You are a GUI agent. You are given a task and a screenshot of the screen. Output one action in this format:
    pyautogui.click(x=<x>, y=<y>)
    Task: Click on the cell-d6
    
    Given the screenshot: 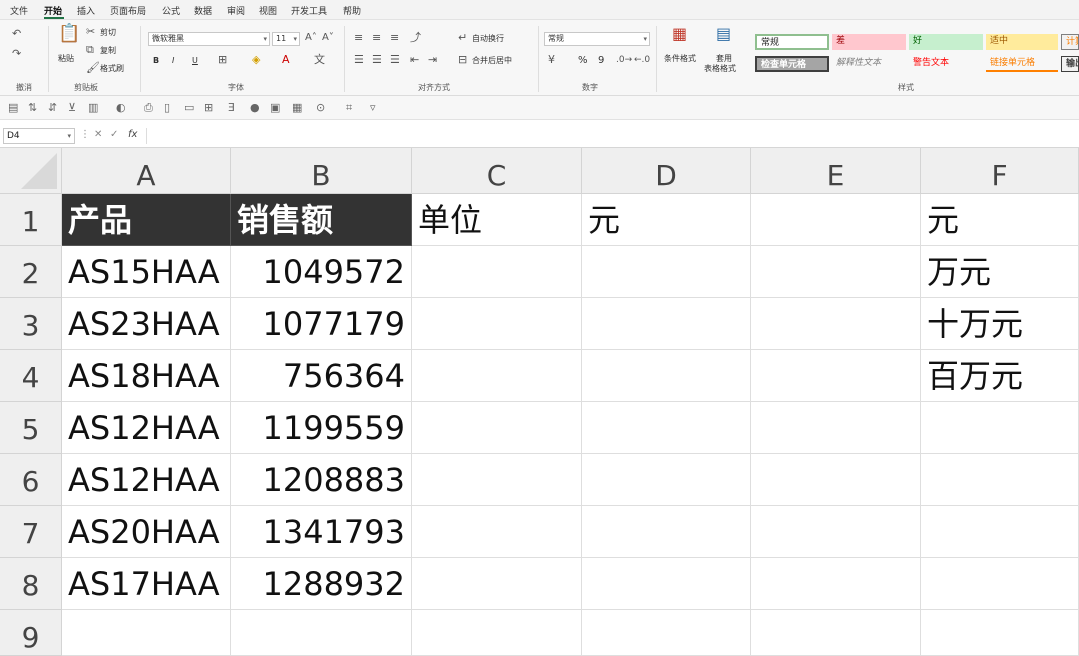 What is the action you would take?
    pyautogui.click(x=666, y=480)
    